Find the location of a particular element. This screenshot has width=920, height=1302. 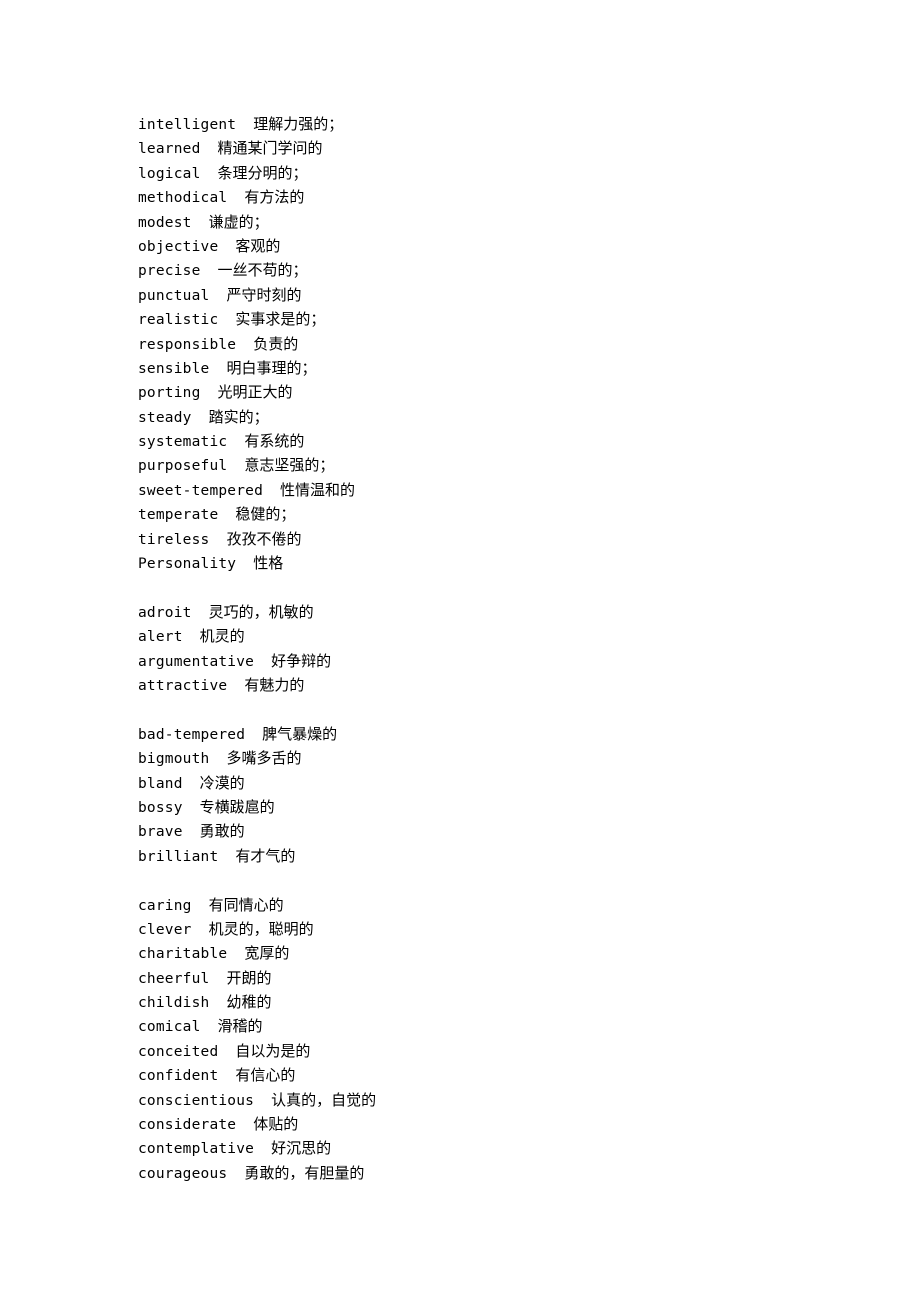

vocabulary-term: steady is located at coordinates (165, 417).